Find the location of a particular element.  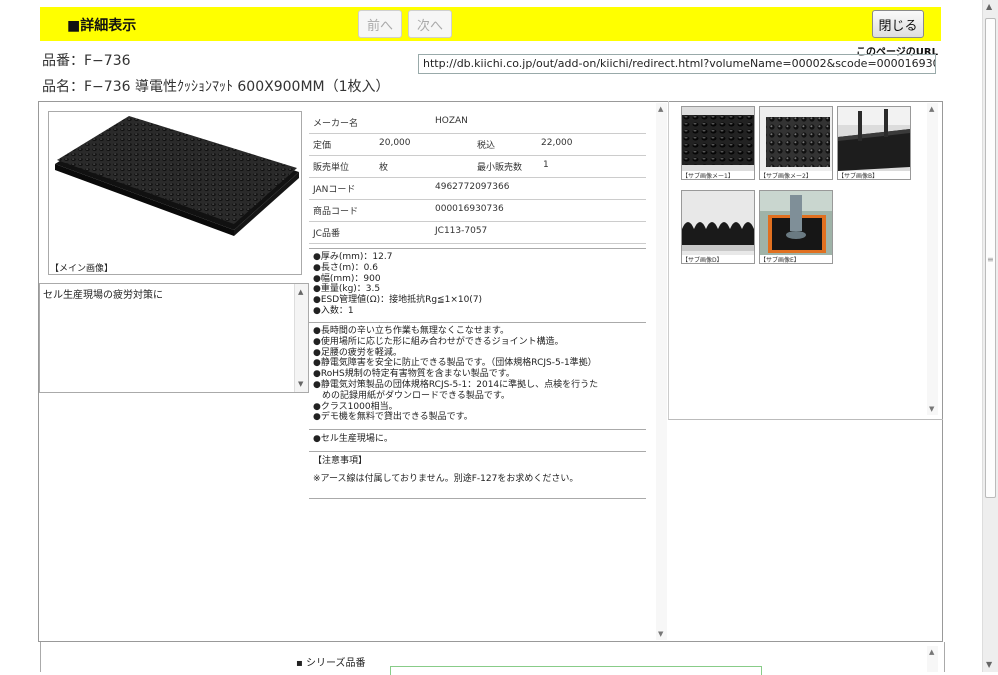

mat-workstation-image is located at coordinates (796, 223).